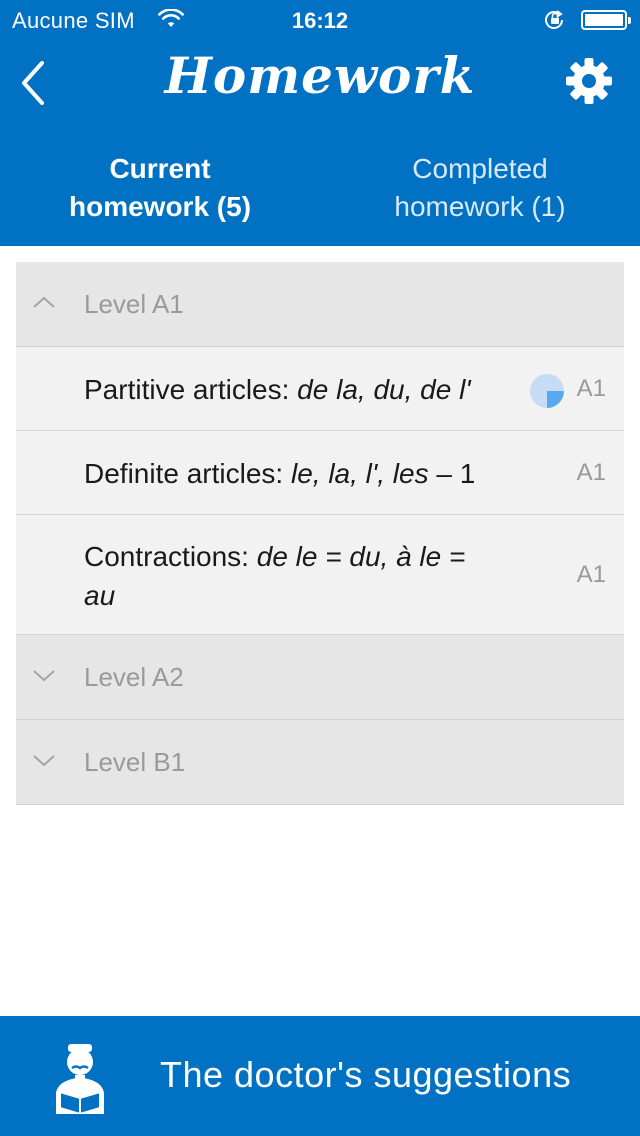 The width and height of the screenshot is (640, 1136). I want to click on section-header-level-a2: Level A2, so click(320, 677).